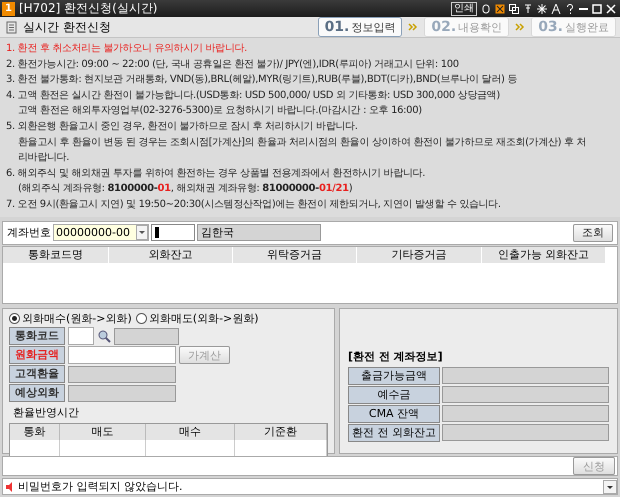 This screenshot has height=497, width=620. What do you see at coordinates (101, 233) in the screenshot?
I see `account-combo: 00000000-00` at bounding box center [101, 233].